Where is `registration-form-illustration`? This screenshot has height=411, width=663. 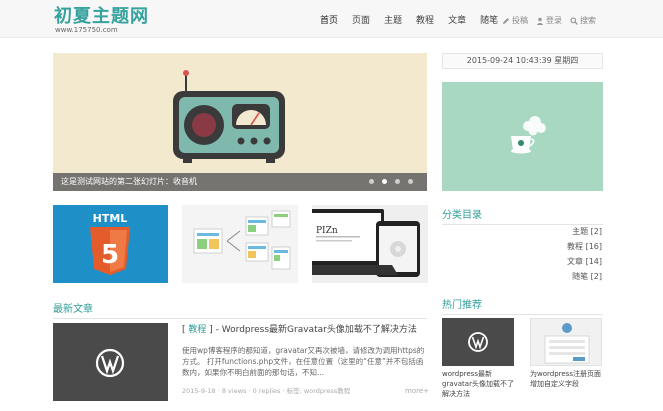 registration-form-illustration is located at coordinates (567, 343).